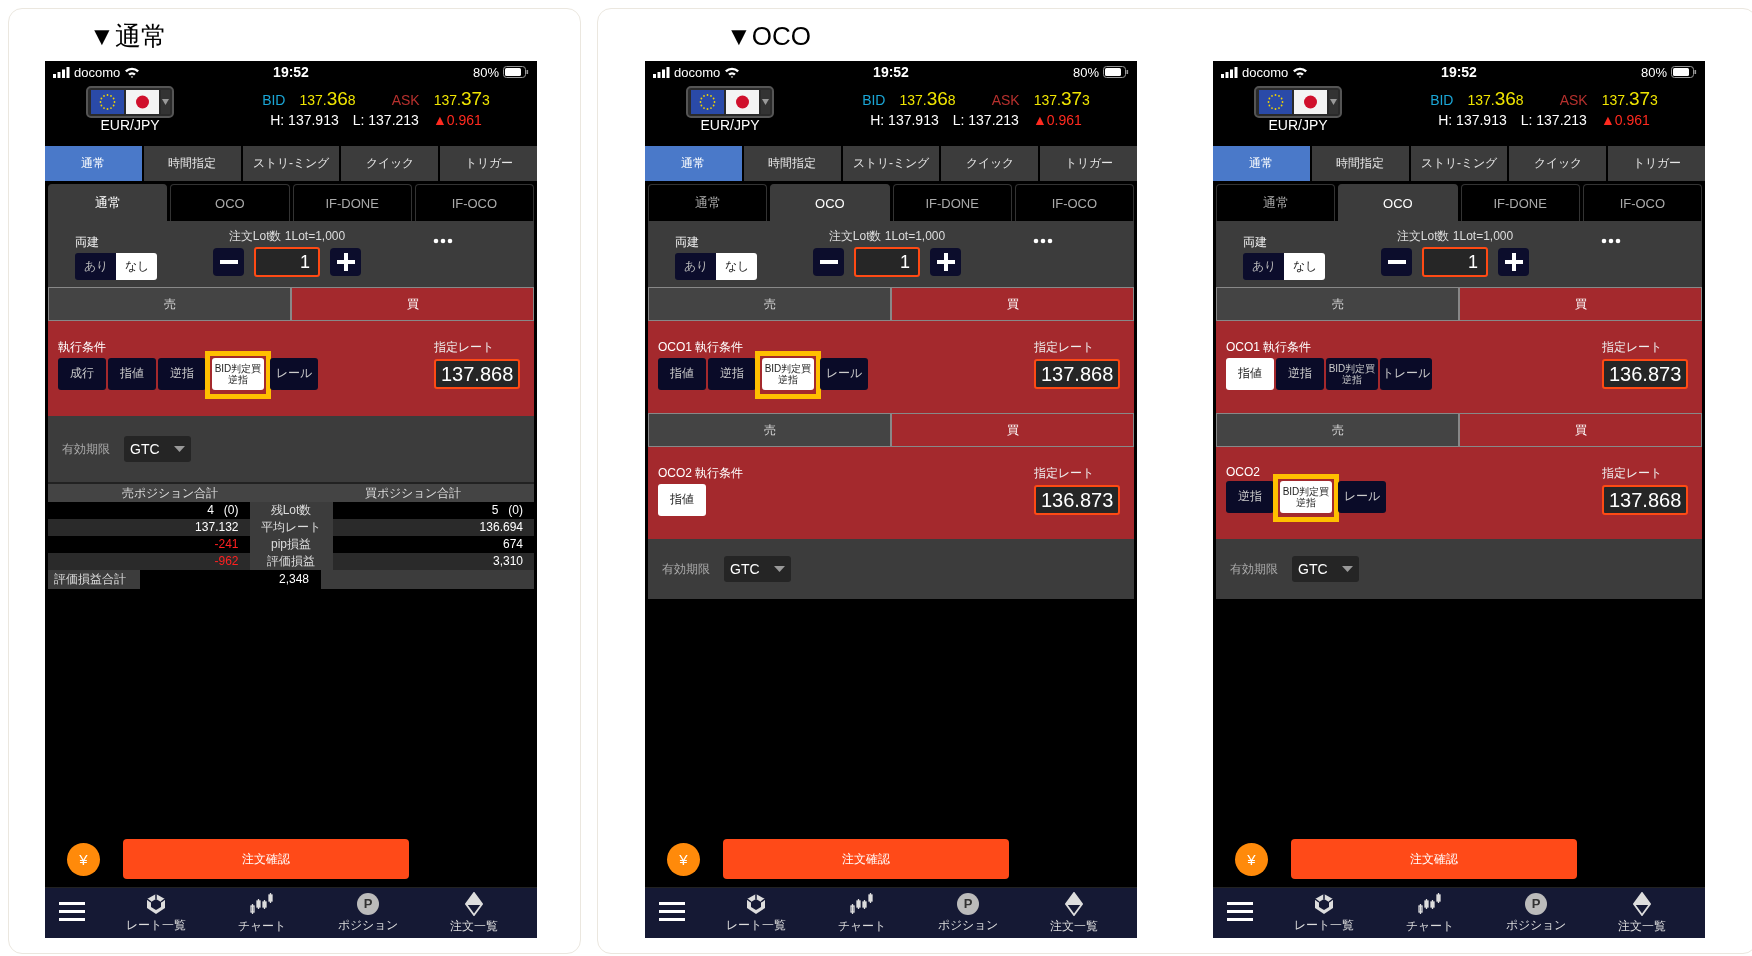  I want to click on execution-type-button: 成行, so click(82, 374).